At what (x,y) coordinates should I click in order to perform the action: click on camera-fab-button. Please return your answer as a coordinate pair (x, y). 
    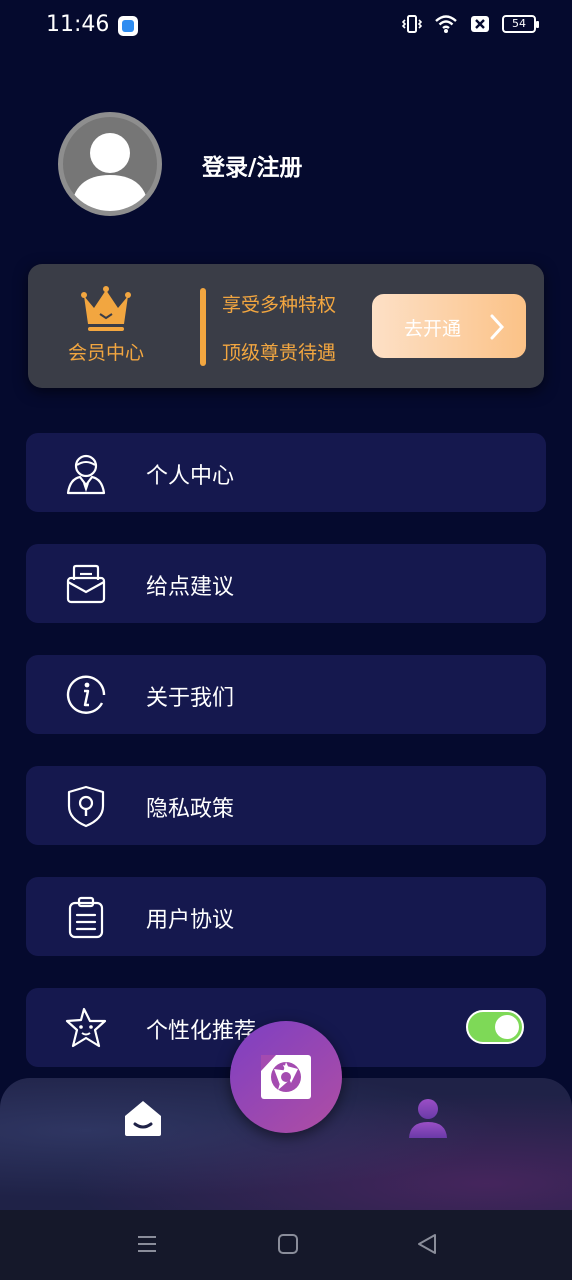
    Looking at the image, I should click on (286, 1077).